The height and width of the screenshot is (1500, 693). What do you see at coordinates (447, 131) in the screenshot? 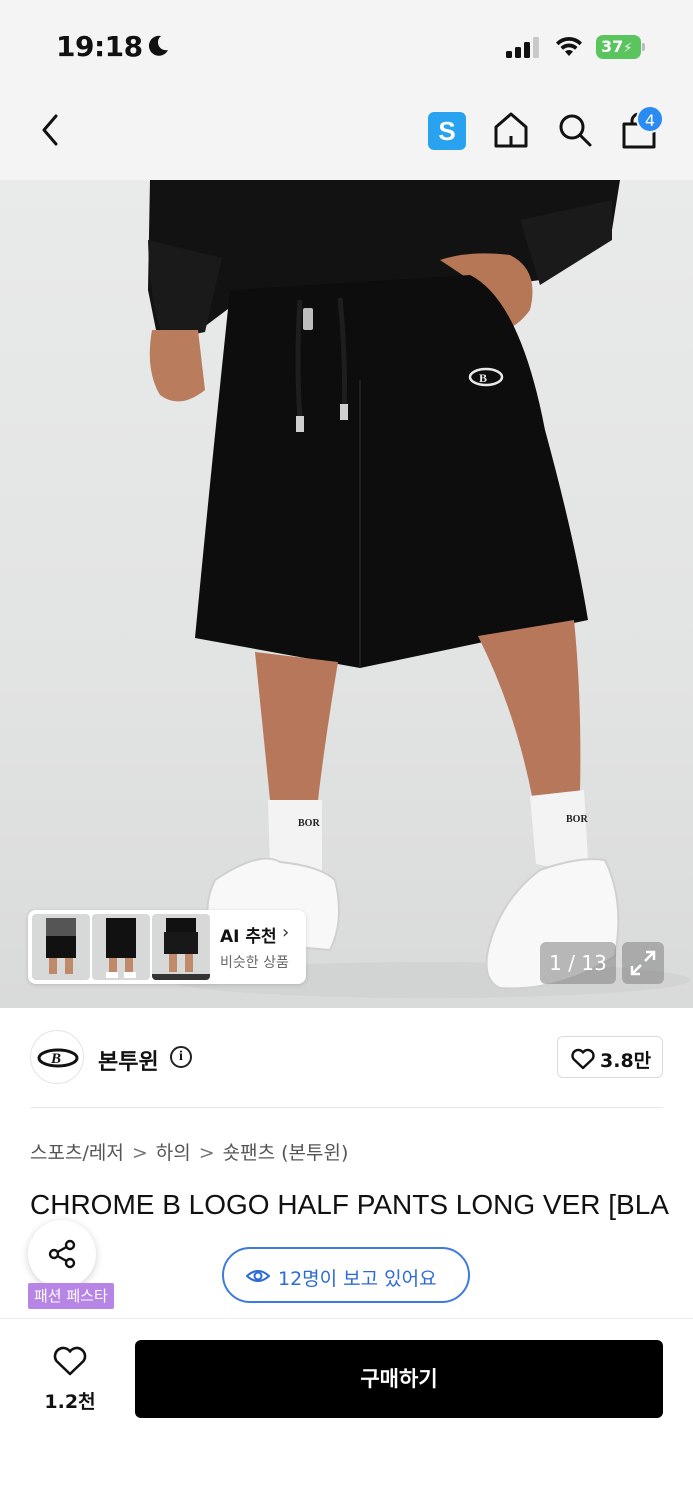
I see `store-s-button: S` at bounding box center [447, 131].